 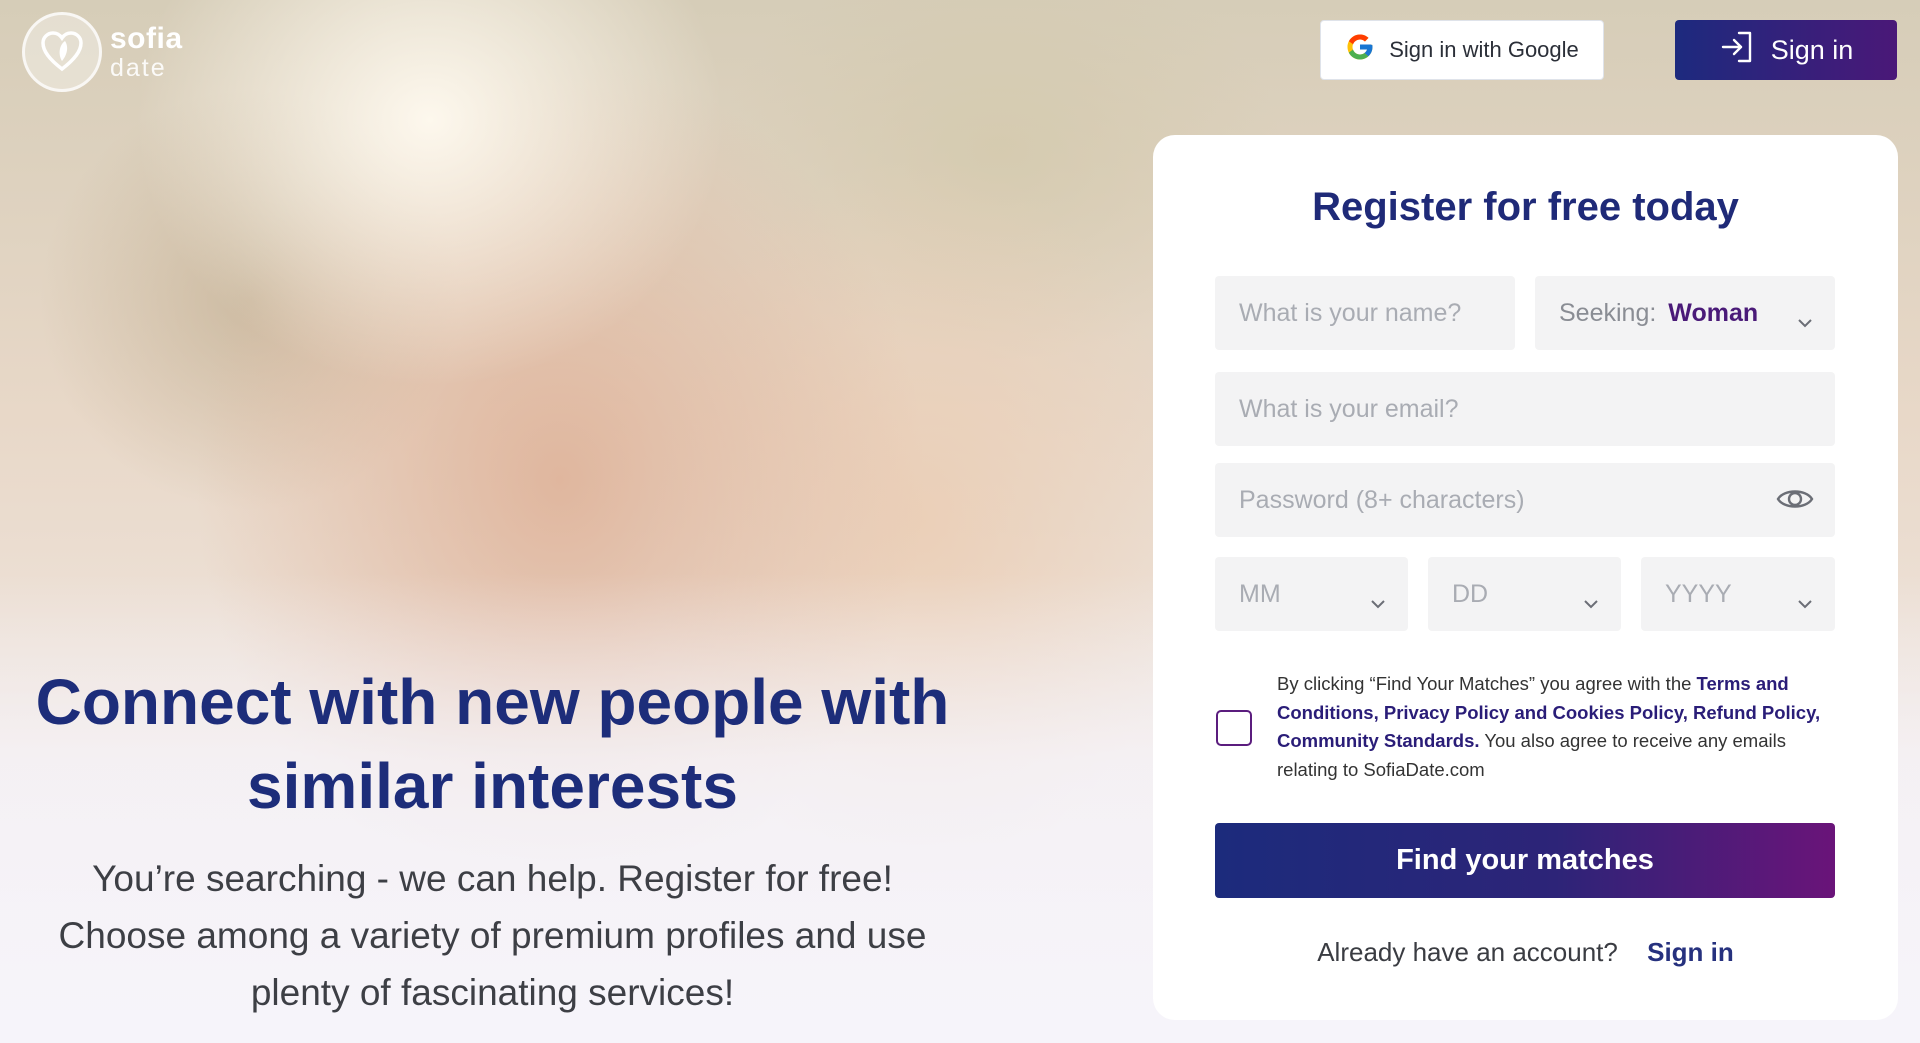 I want to click on header-signin-button: Sign in, so click(x=1786, y=50).